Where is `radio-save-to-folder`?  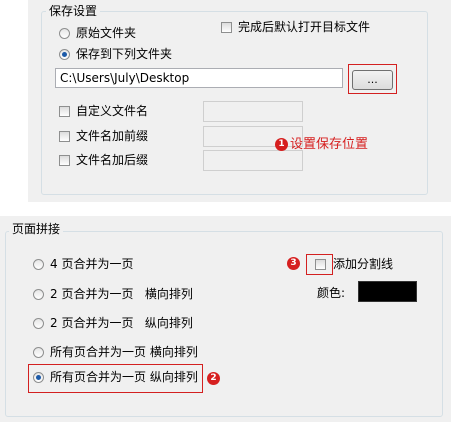
radio-save-to-folder is located at coordinates (64, 54).